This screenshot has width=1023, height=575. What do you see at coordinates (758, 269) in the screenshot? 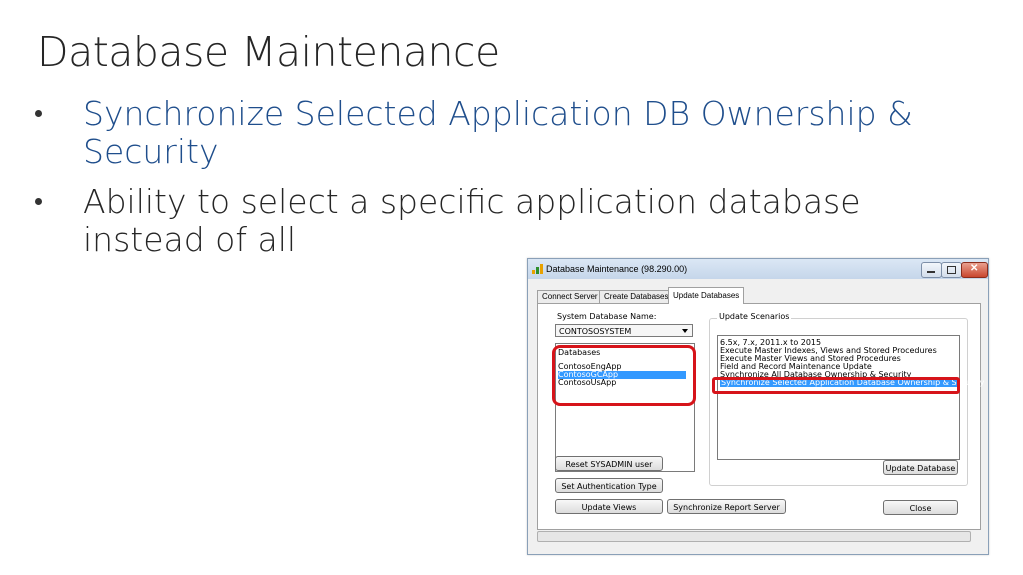
I see `title-bar: Database Maintenance (98.290.00)` at bounding box center [758, 269].